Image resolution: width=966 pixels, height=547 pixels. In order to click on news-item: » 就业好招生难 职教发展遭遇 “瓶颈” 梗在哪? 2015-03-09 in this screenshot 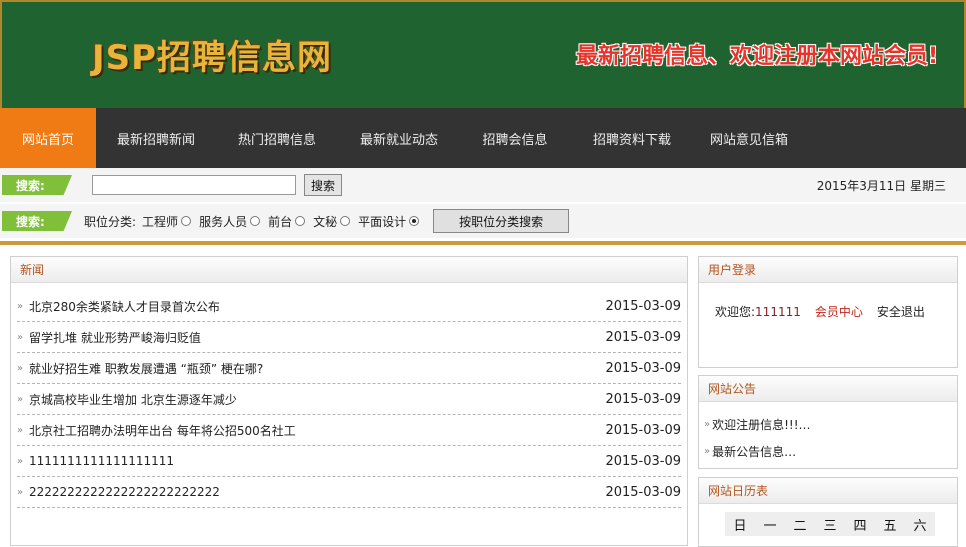, I will do `click(349, 368)`.